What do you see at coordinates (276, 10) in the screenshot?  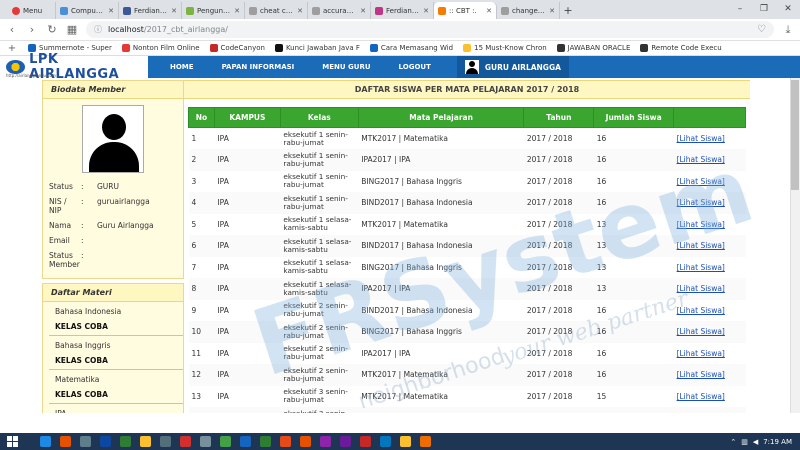 I see `browser-tab: cheat code no✕` at bounding box center [276, 10].